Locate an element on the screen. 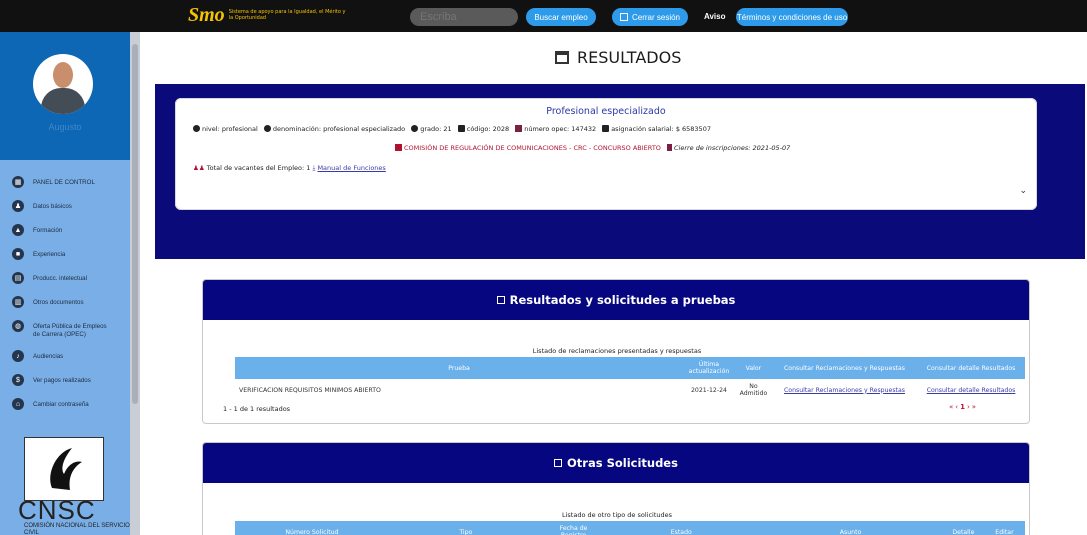 The image size is (1087, 535). current-page: 1 is located at coordinates (963, 407).